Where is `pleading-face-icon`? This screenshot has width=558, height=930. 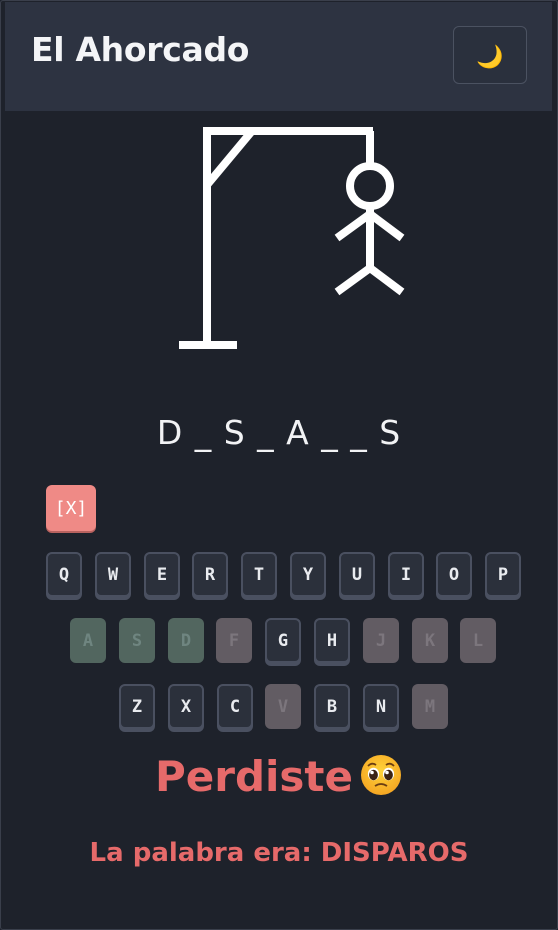
pleading-face-icon is located at coordinates (381, 775).